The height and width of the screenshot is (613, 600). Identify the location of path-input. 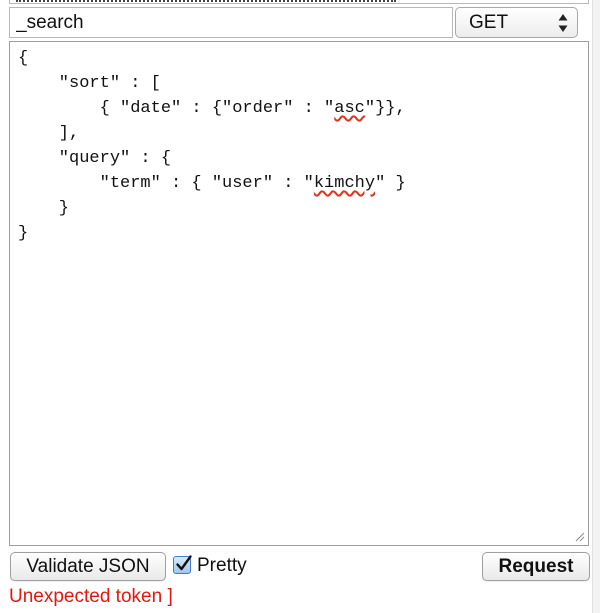
(231, 22).